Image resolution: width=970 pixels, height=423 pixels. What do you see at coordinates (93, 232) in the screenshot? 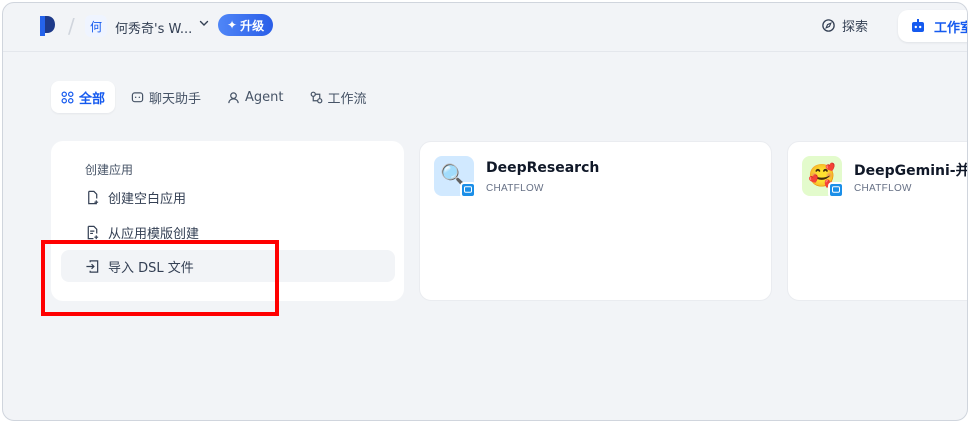
I see `template-icon` at bounding box center [93, 232].